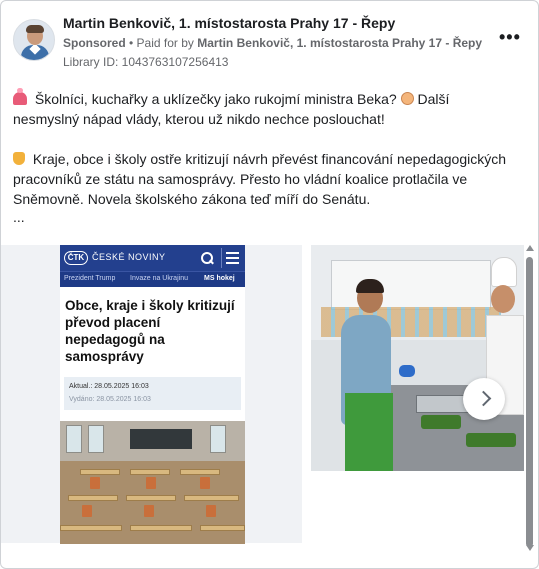  Describe the element at coordinates (484, 399) in the screenshot. I see `chevron-right-icon` at that location.